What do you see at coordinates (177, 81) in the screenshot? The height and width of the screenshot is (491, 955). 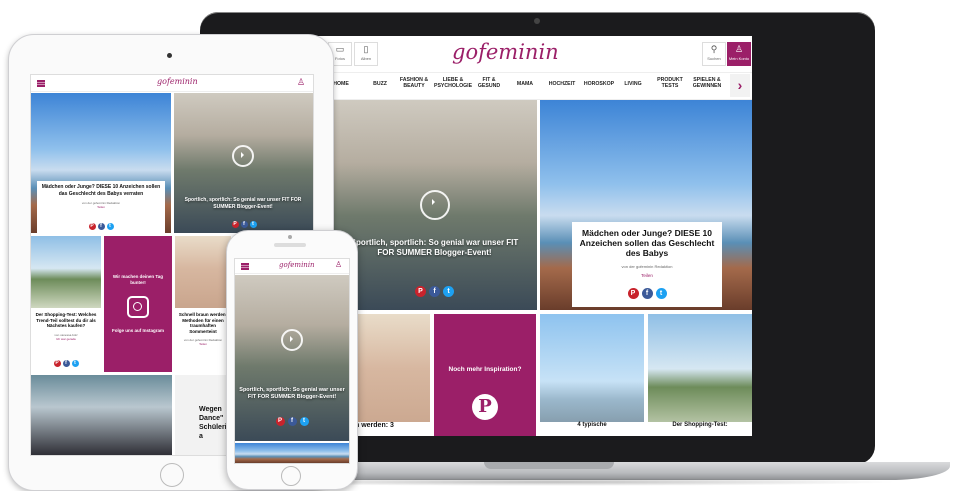 I see `tablet-logo: gofeminin` at bounding box center [177, 81].